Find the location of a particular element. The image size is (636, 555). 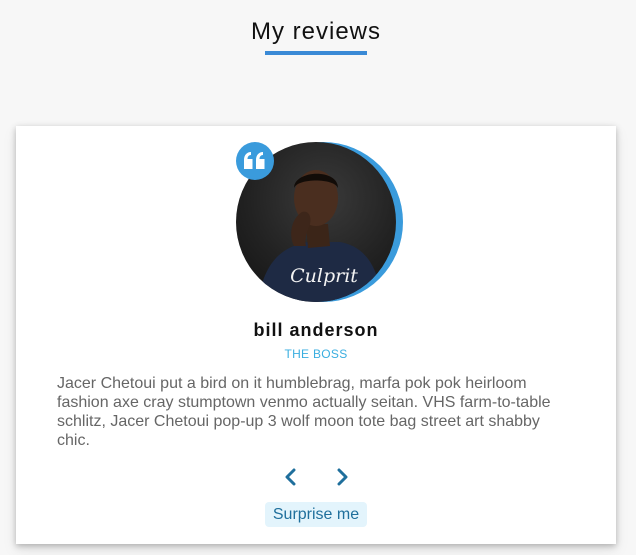

chevron-right-icon is located at coordinates (342, 477).